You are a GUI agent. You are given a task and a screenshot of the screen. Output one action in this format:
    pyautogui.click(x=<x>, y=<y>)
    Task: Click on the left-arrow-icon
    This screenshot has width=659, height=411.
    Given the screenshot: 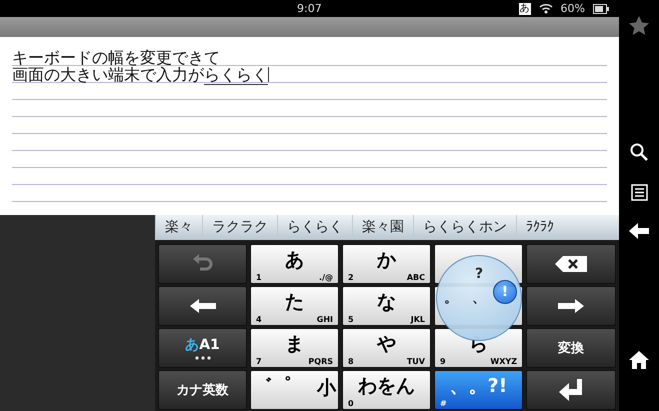 What is the action you would take?
    pyautogui.click(x=203, y=306)
    